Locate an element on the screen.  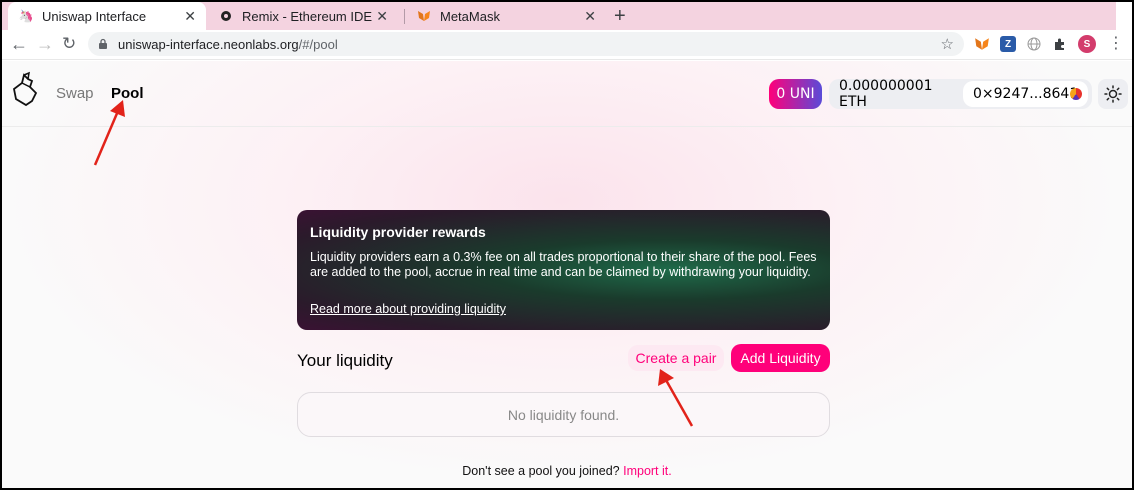
import-pool-prompt: Don't see a pool you joined? Import it. is located at coordinates (567, 471).